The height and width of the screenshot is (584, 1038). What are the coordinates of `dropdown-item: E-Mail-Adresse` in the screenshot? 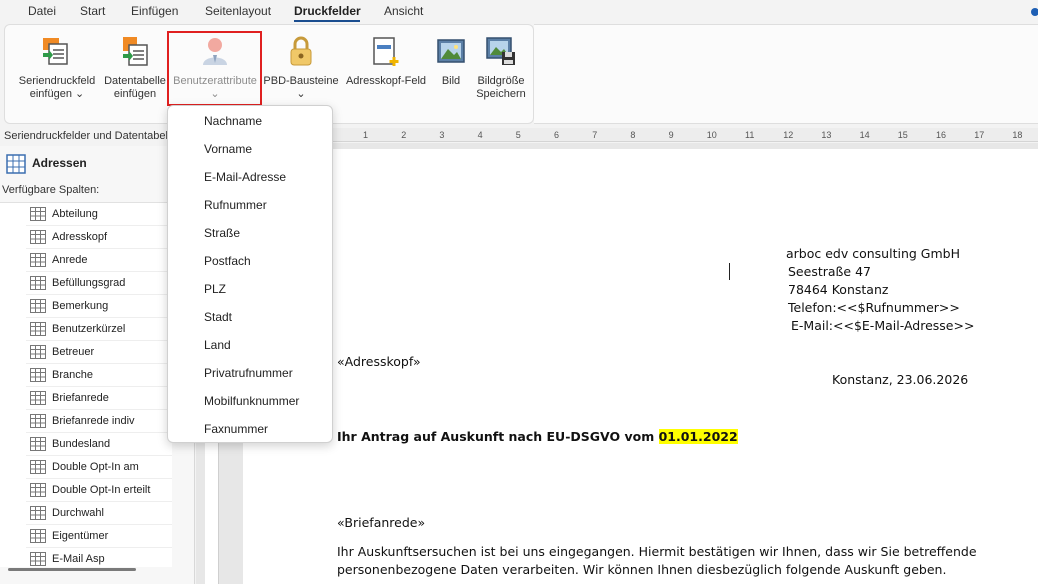 It's located at (250, 176).